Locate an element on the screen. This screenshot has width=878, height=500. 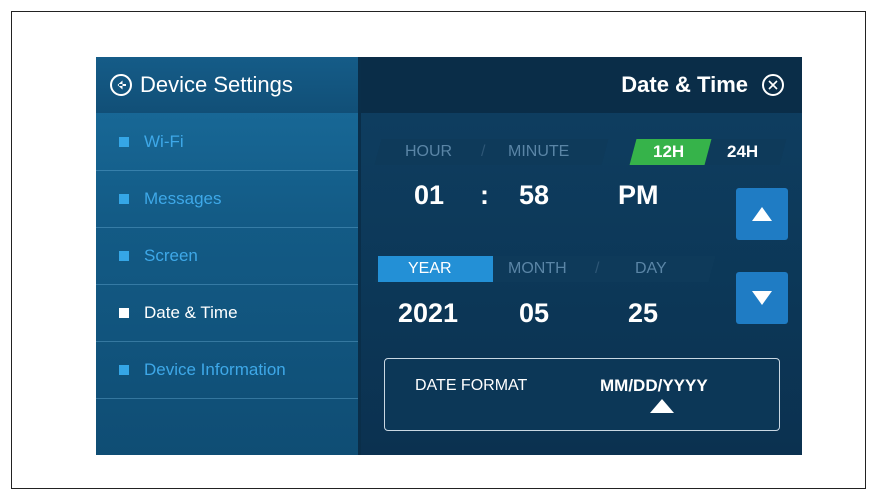
date-format-value: MM/DD/YYYY is located at coordinates (654, 386).